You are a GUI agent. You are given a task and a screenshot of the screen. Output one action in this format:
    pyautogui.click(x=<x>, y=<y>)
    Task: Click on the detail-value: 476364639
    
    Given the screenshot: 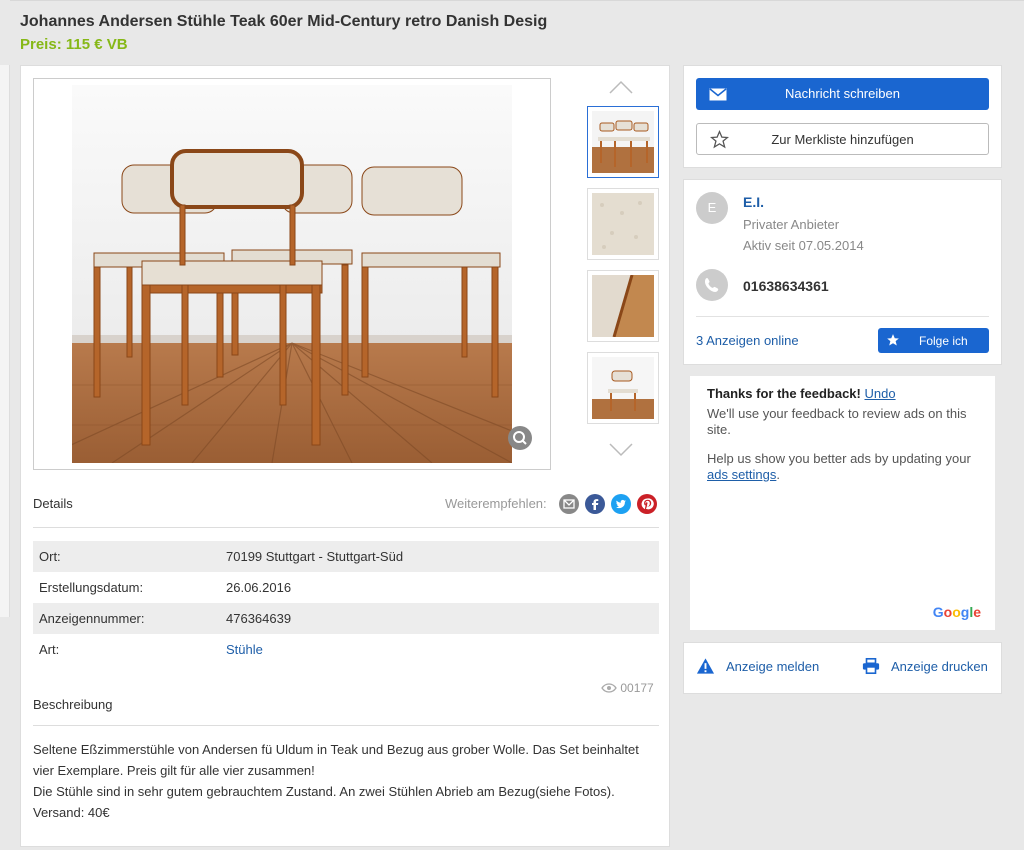 What is the action you would take?
    pyautogui.click(x=259, y=618)
    